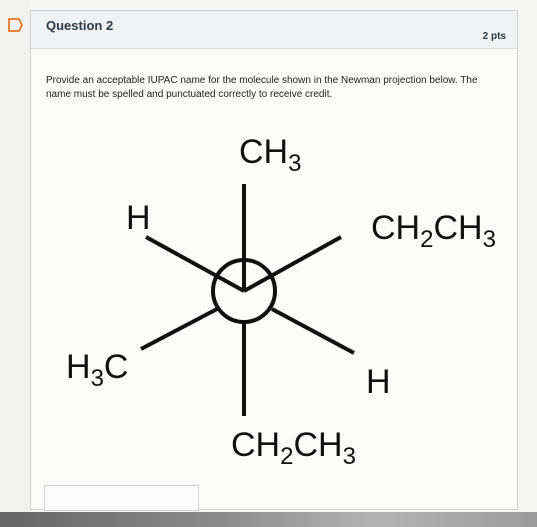  I want to click on flag-icon, so click(15, 25).